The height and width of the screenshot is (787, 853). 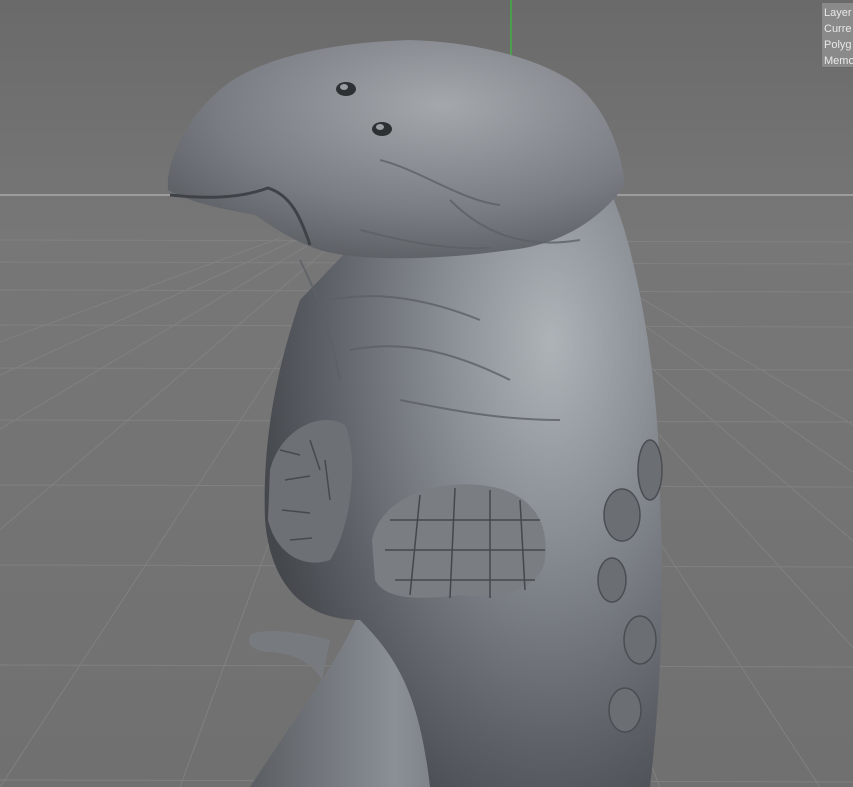 What do you see at coordinates (838, 13) in the screenshot?
I see `hud-line-layer: Layer` at bounding box center [838, 13].